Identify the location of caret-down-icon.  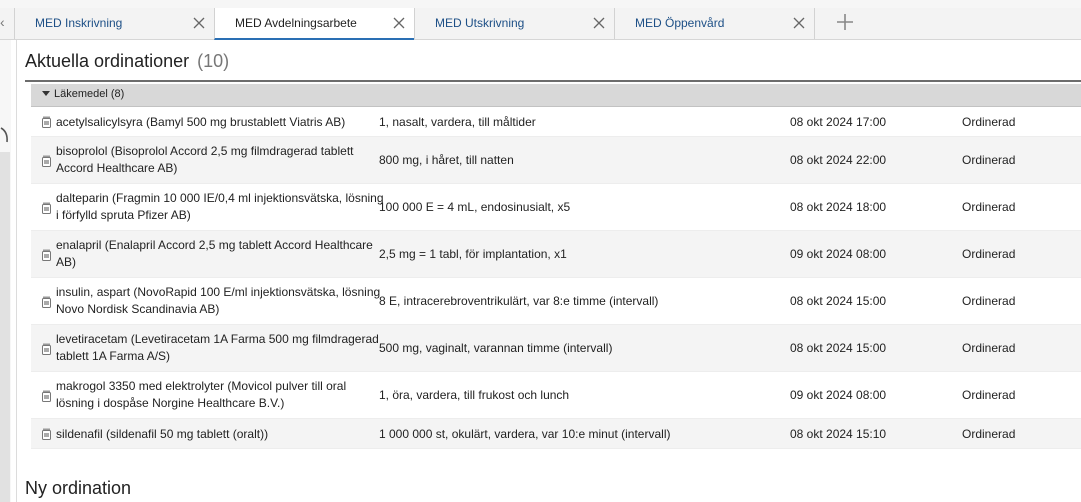
(46, 93).